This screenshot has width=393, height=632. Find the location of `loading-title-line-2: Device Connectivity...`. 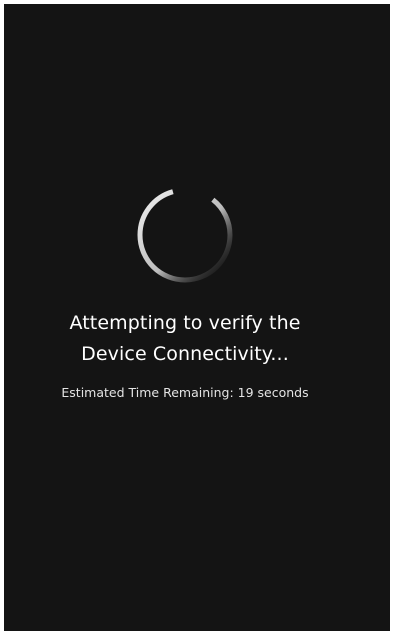

loading-title-line-2: Device Connectivity... is located at coordinates (185, 354).